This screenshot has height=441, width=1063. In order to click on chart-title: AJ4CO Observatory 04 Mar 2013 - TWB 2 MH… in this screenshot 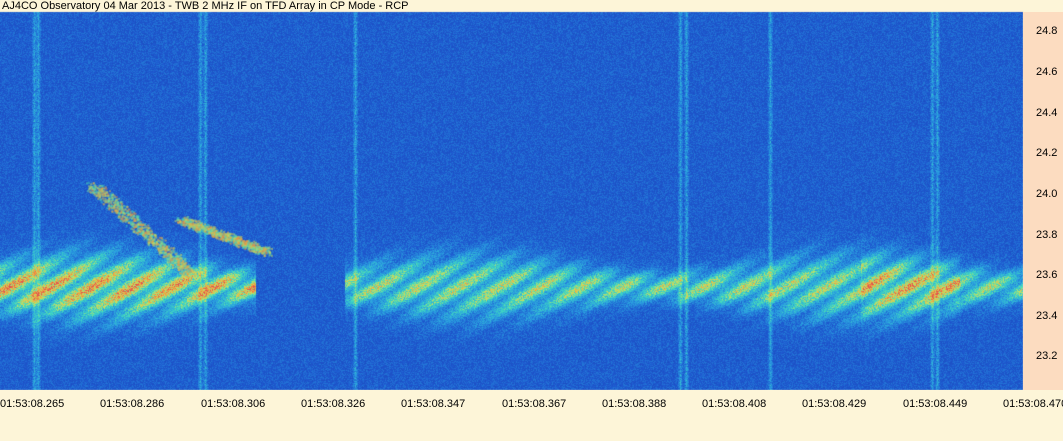, I will do `click(205, 6)`.